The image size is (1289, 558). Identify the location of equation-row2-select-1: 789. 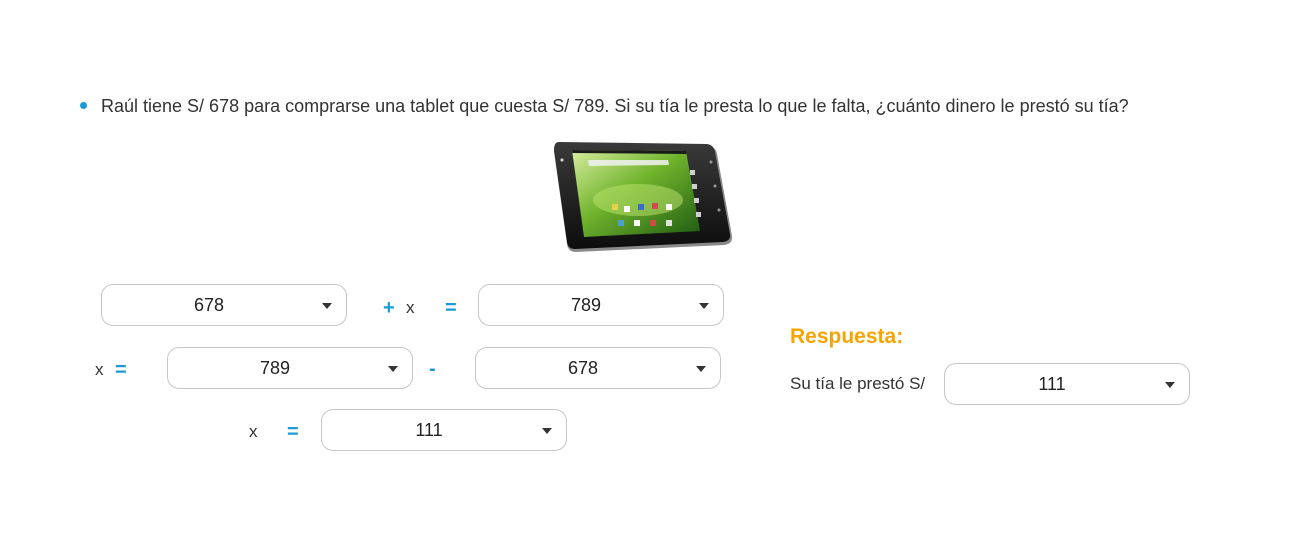
(290, 368).